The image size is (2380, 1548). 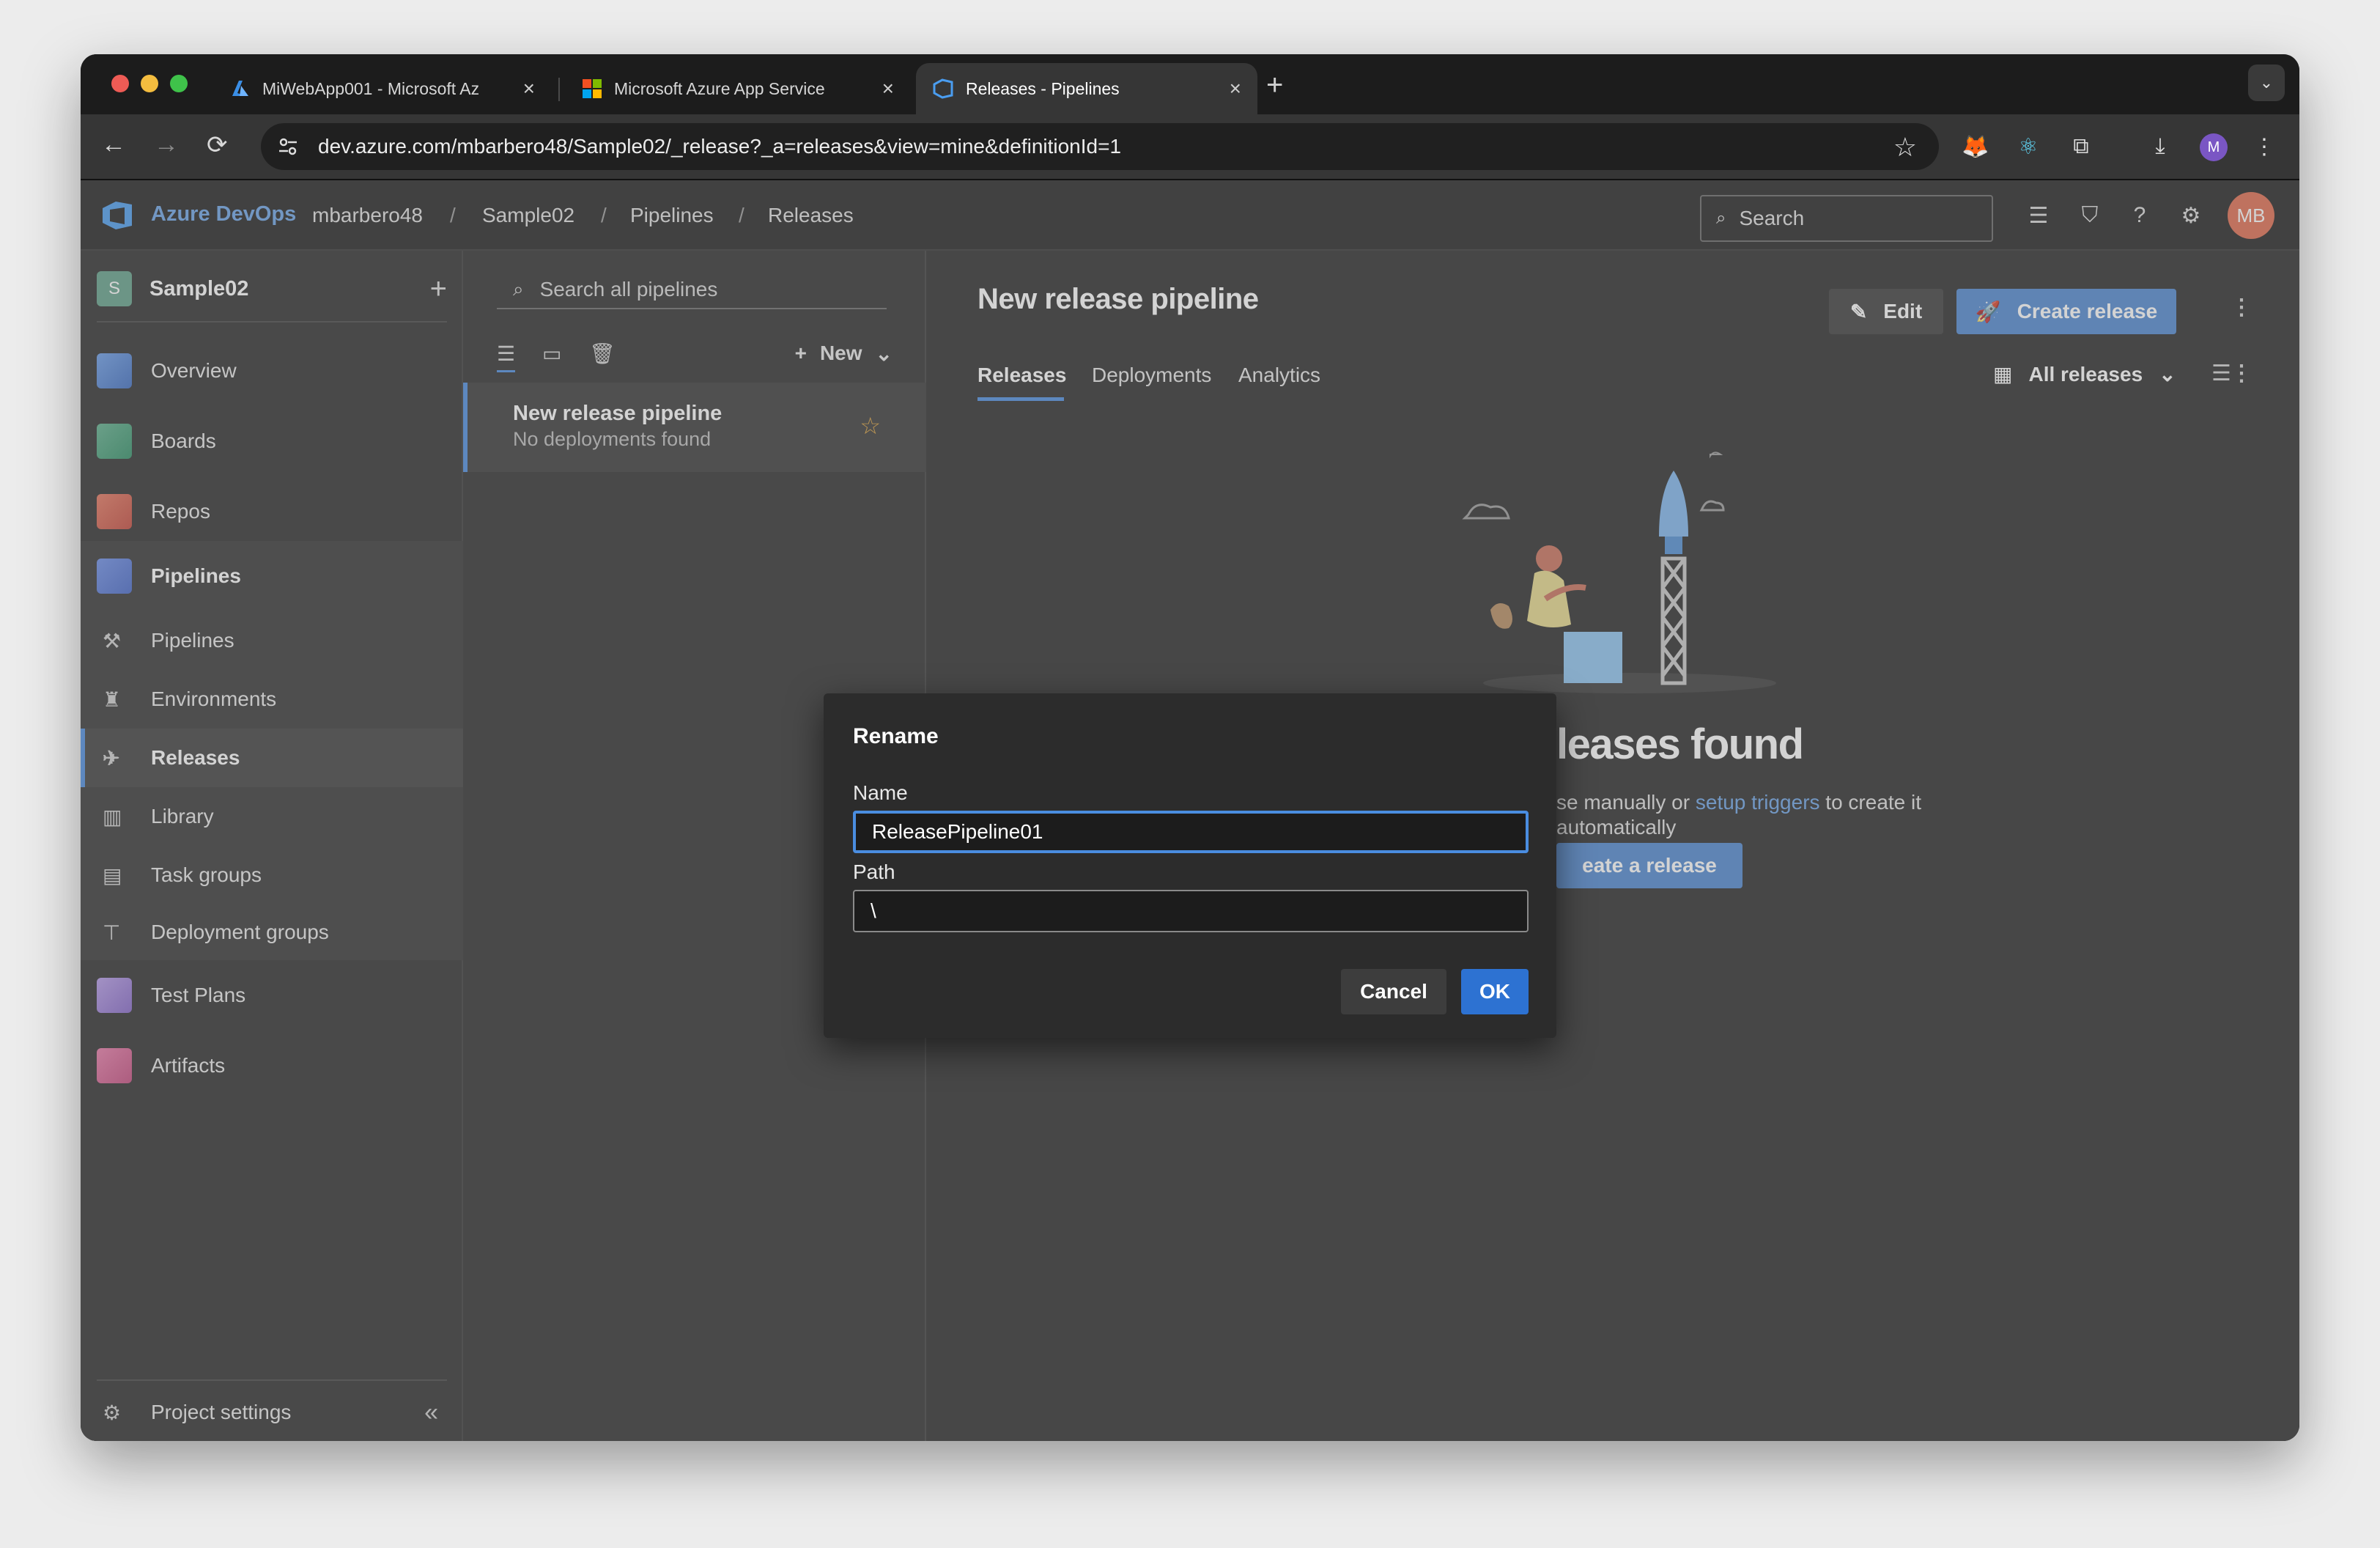 What do you see at coordinates (288, 147) in the screenshot?
I see `site-settings-icon` at bounding box center [288, 147].